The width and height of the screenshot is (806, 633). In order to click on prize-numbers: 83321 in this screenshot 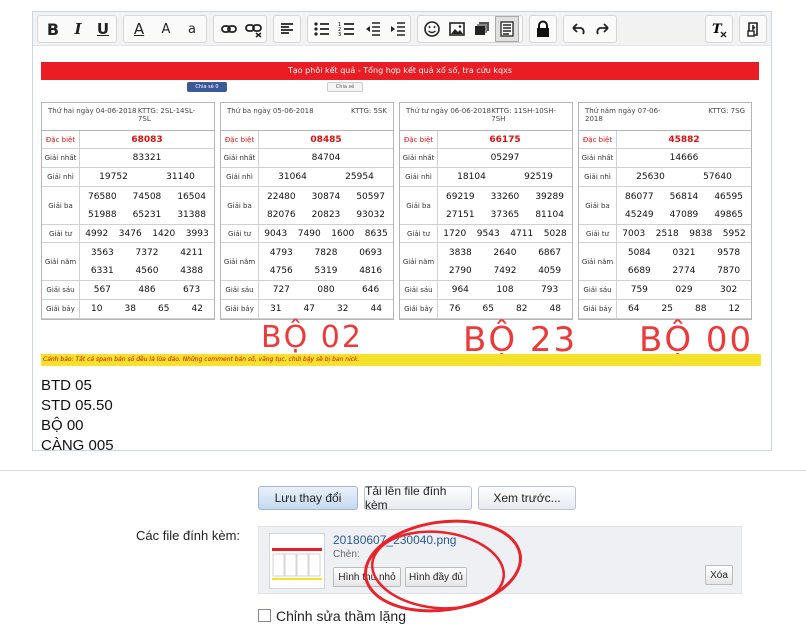, I will do `click(147, 158)`.